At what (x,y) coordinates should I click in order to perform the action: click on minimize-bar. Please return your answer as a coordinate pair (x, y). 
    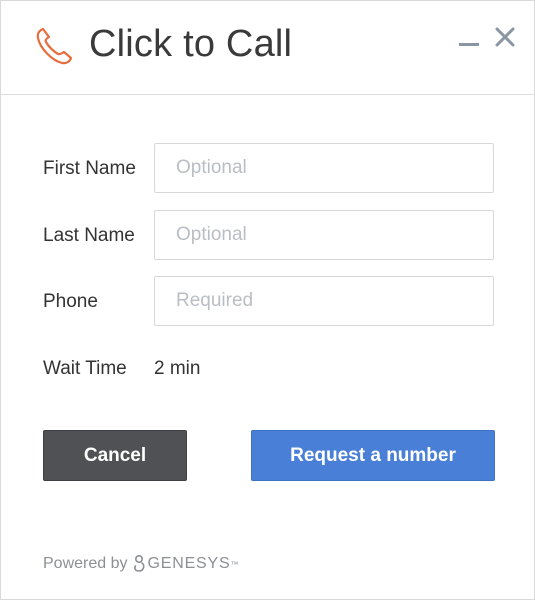
    Looking at the image, I should click on (469, 44).